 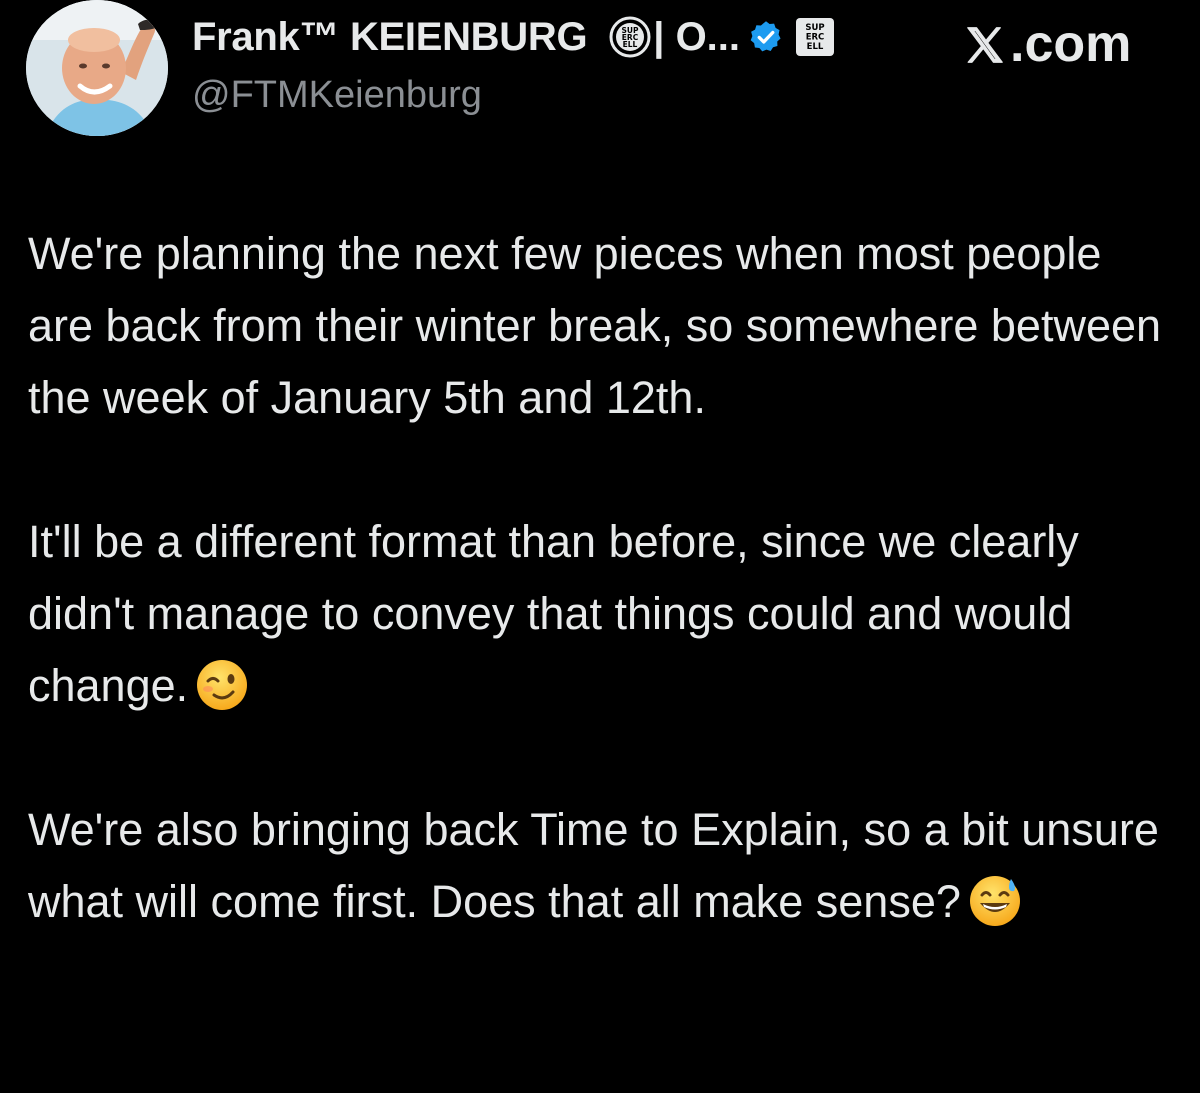 What do you see at coordinates (390, 37) in the screenshot?
I see `author-display-name: Frank™ KEIENBURG` at bounding box center [390, 37].